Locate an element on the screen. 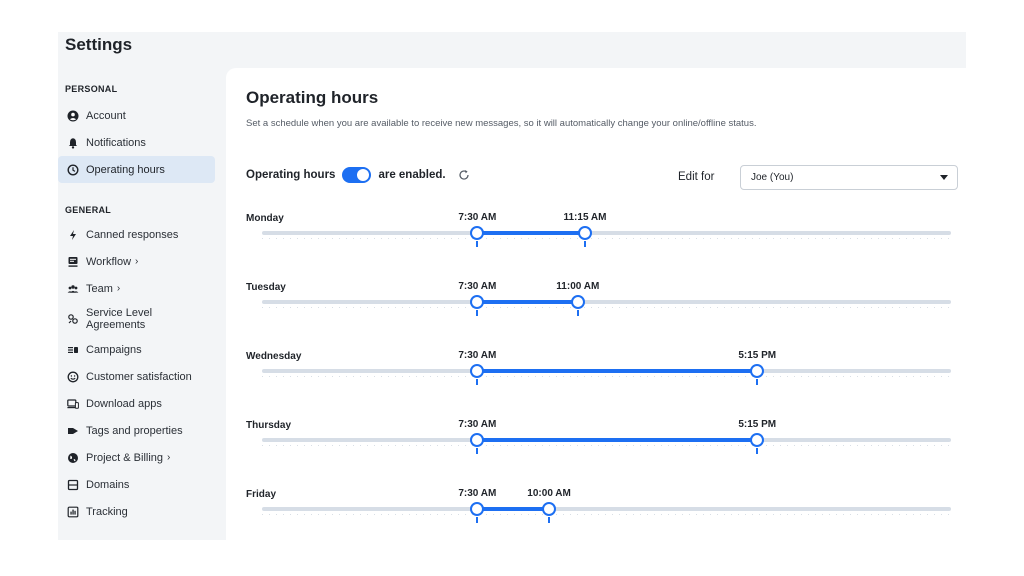 The height and width of the screenshot is (576, 1024). sidebar-item-notifications: Notifications is located at coordinates (136, 142).